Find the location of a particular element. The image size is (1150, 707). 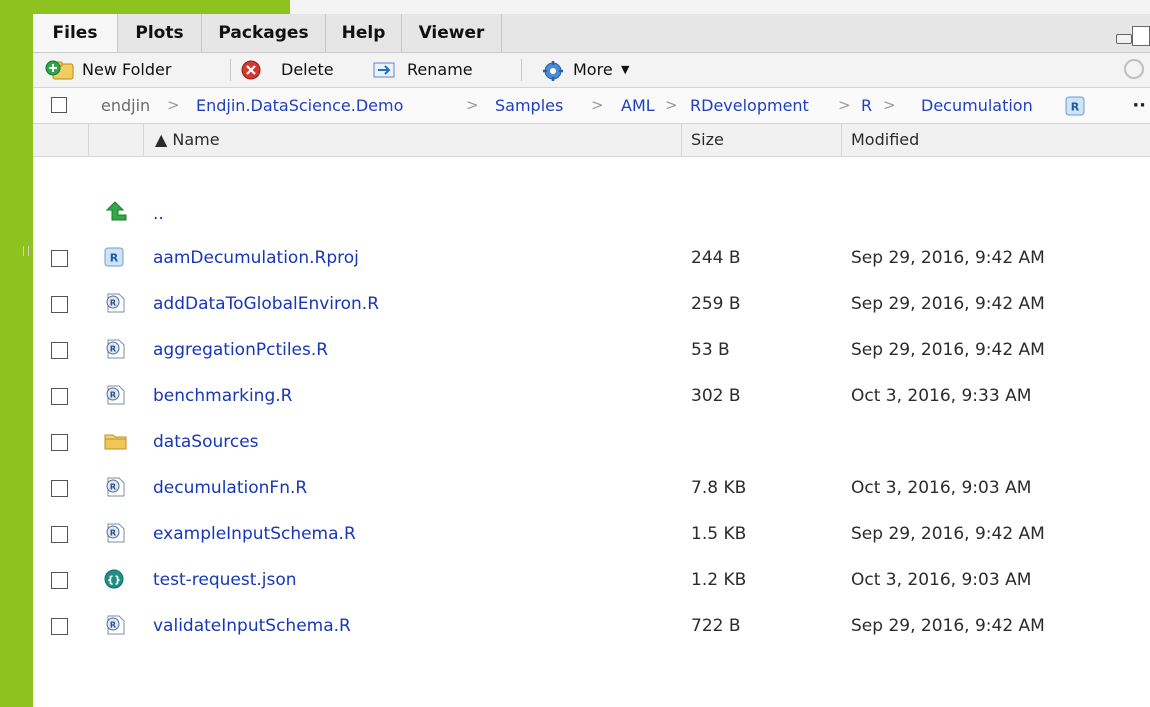

breadcrumb-item: R is located at coordinates (866, 105).